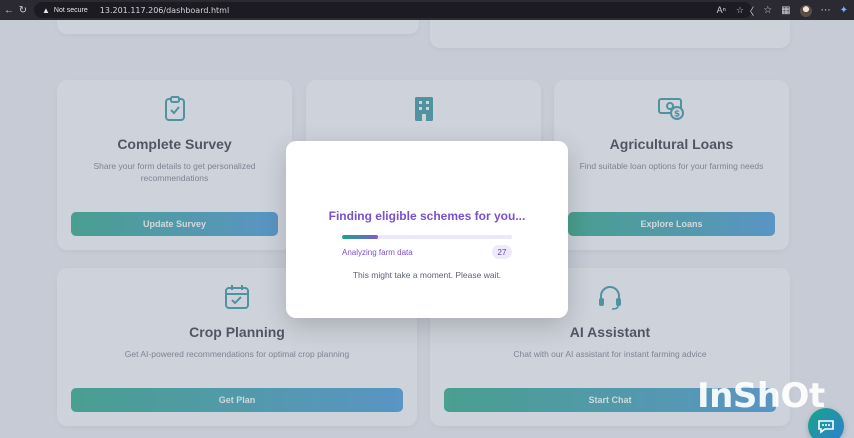 The width and height of the screenshot is (854, 438). Describe the element at coordinates (9, 10) in the screenshot. I see `back-icon: ←` at that location.